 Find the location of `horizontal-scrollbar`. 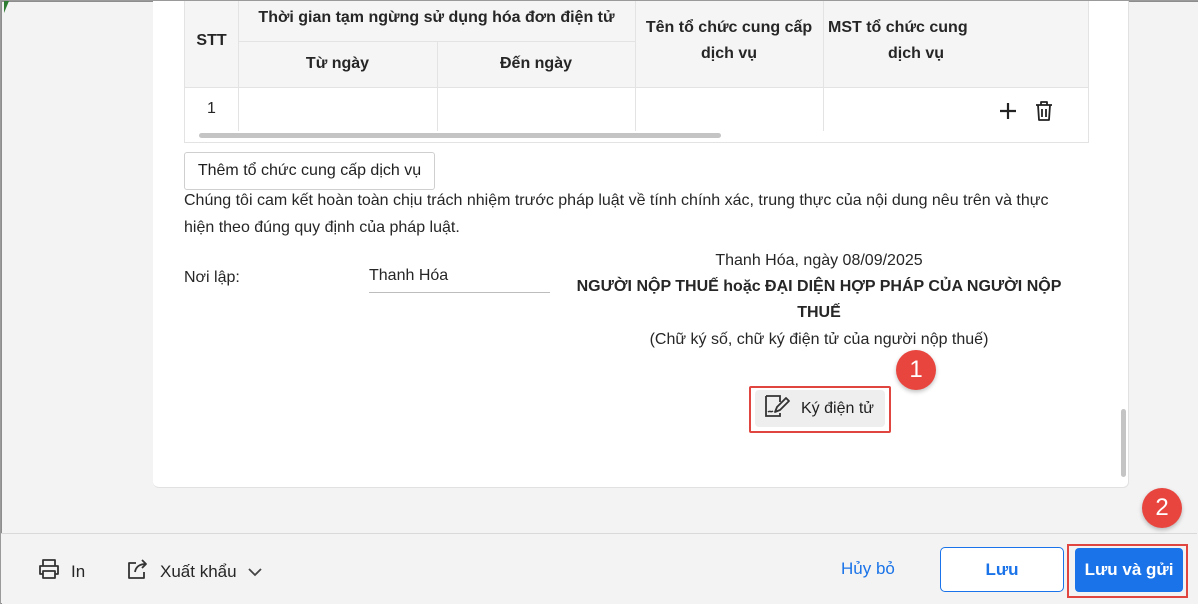

horizontal-scrollbar is located at coordinates (460, 135).